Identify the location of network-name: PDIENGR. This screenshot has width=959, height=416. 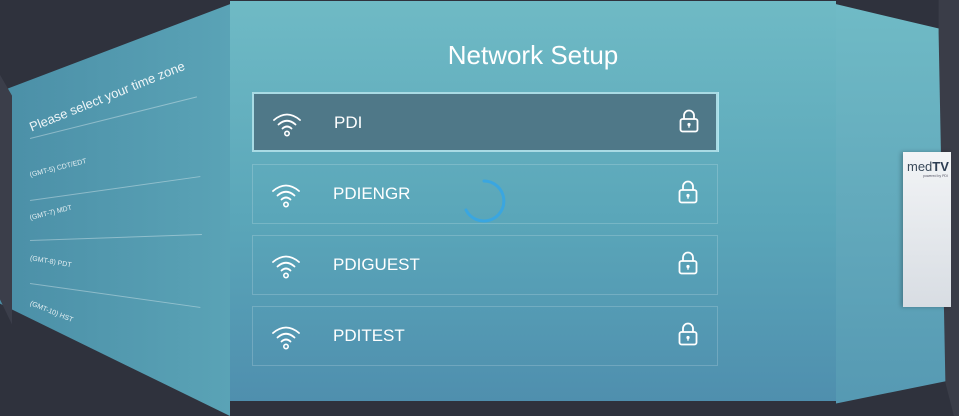
(372, 193).